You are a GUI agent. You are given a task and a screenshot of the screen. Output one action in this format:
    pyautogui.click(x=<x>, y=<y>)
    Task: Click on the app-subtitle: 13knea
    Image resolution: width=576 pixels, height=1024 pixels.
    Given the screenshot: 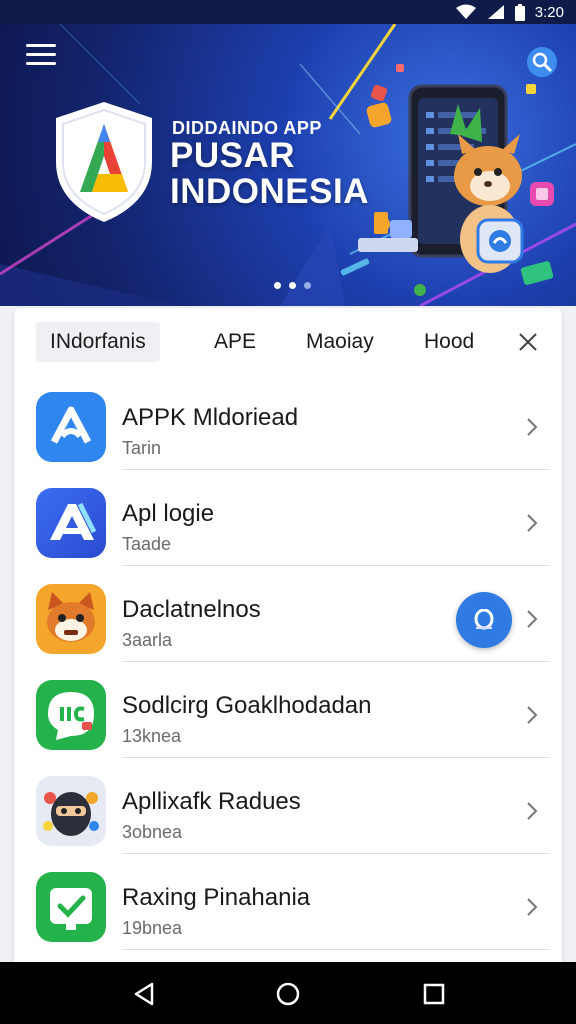 What is the action you would take?
    pyautogui.click(x=152, y=736)
    